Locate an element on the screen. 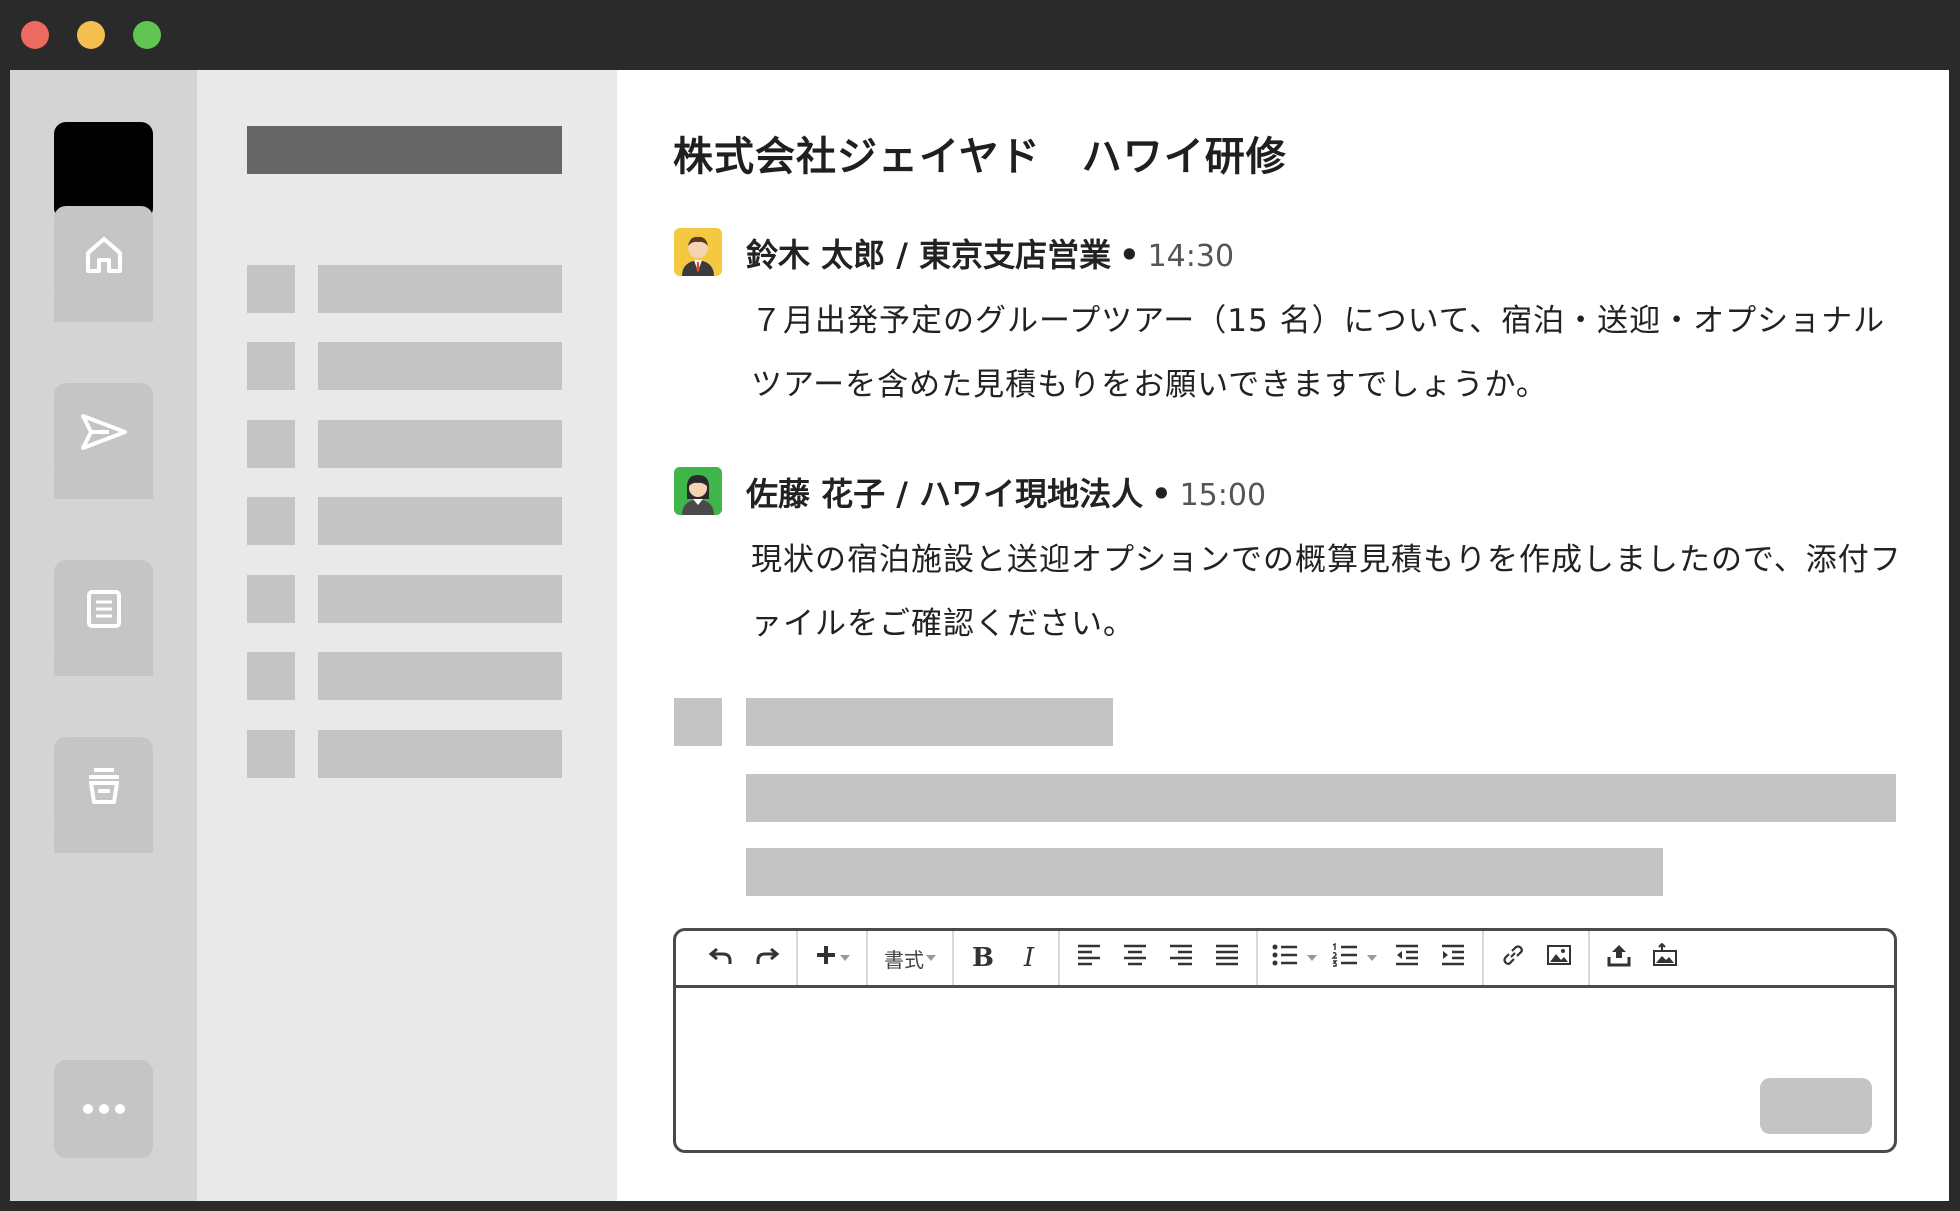 The image size is (1960, 1211). insert-button is located at coordinates (832, 958).